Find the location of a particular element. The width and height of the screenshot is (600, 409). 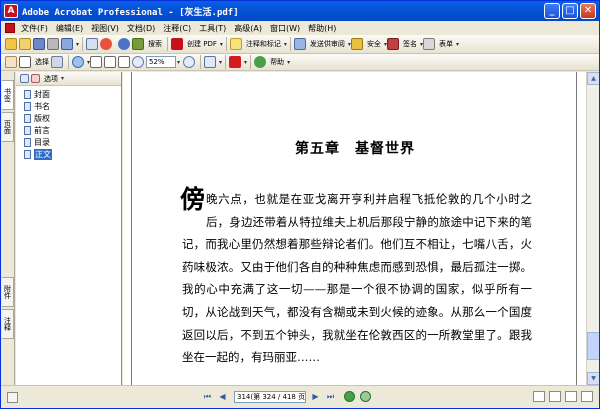

go-back-icon is located at coordinates (349, 396).